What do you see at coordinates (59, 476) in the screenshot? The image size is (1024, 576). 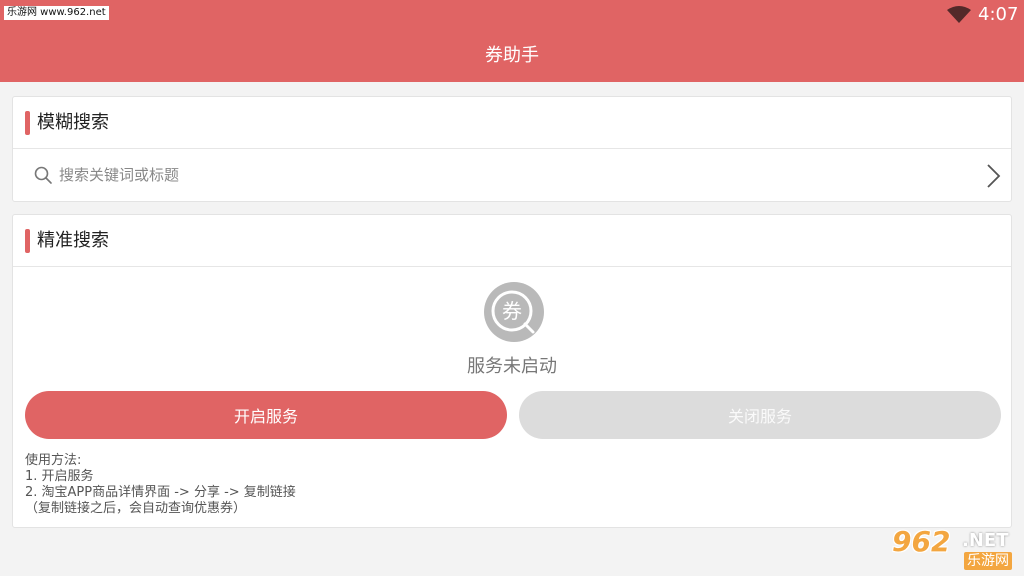 I see `usage-step-1: 1. 开启服务` at bounding box center [59, 476].